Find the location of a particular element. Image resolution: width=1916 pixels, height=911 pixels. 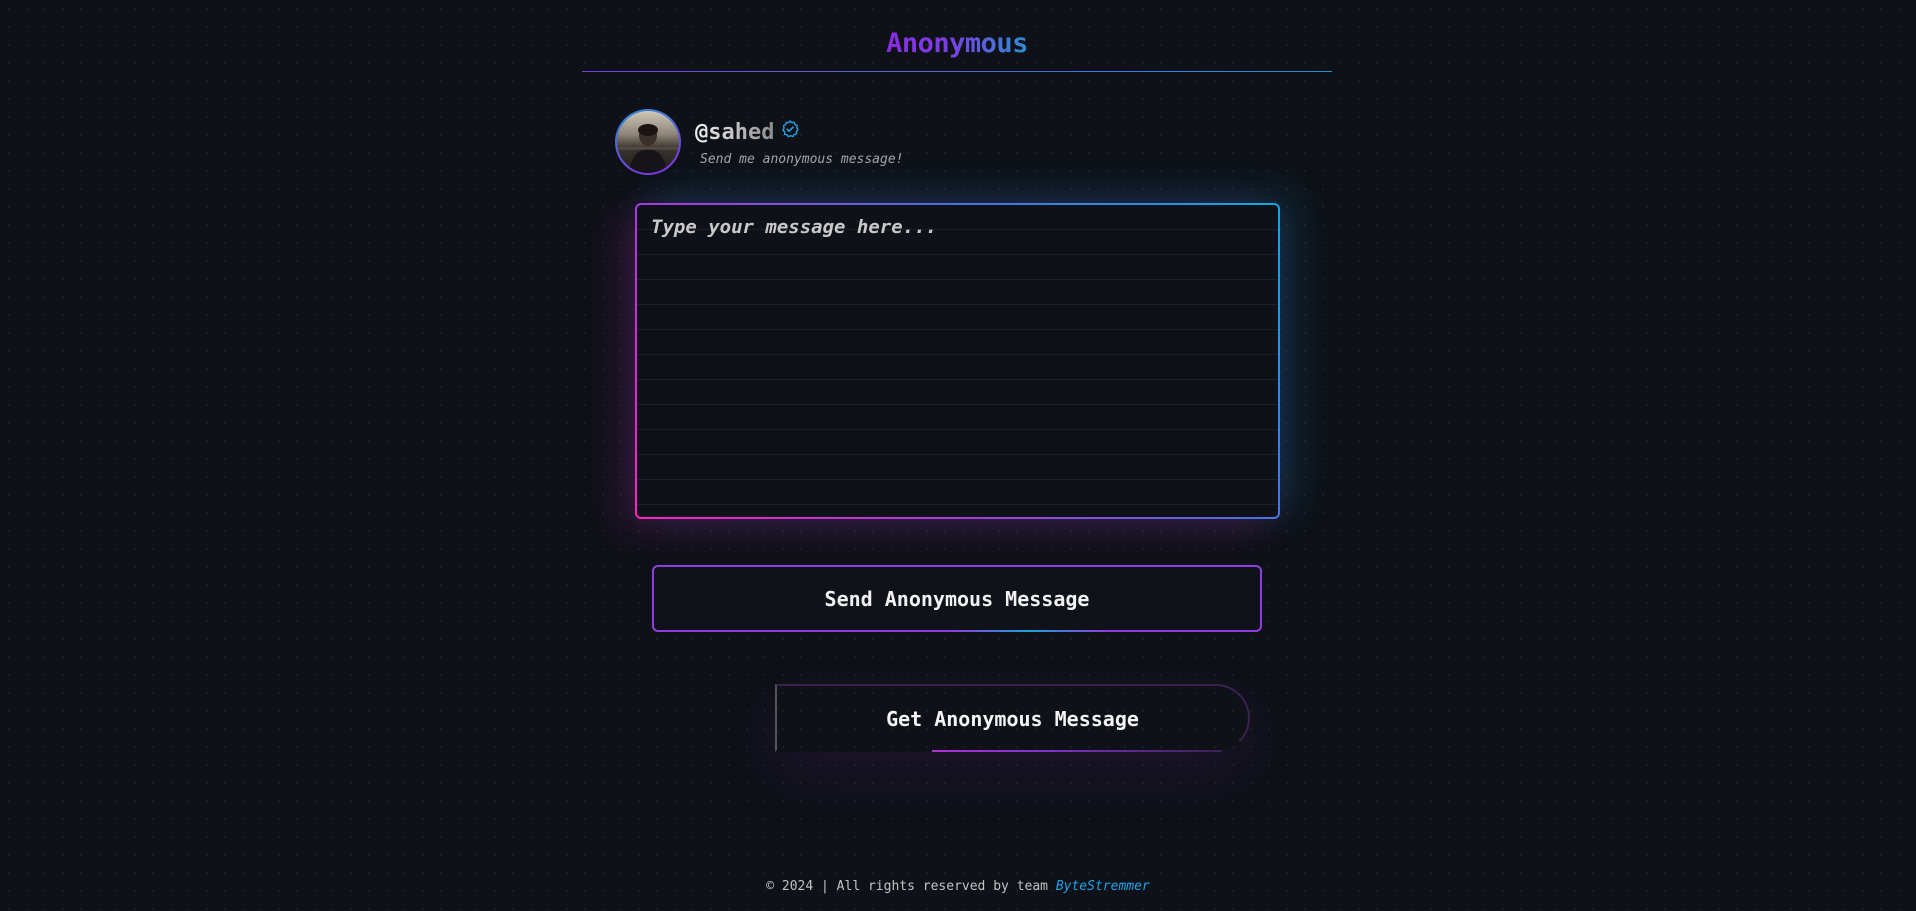

username: @sahed is located at coordinates (735, 132).